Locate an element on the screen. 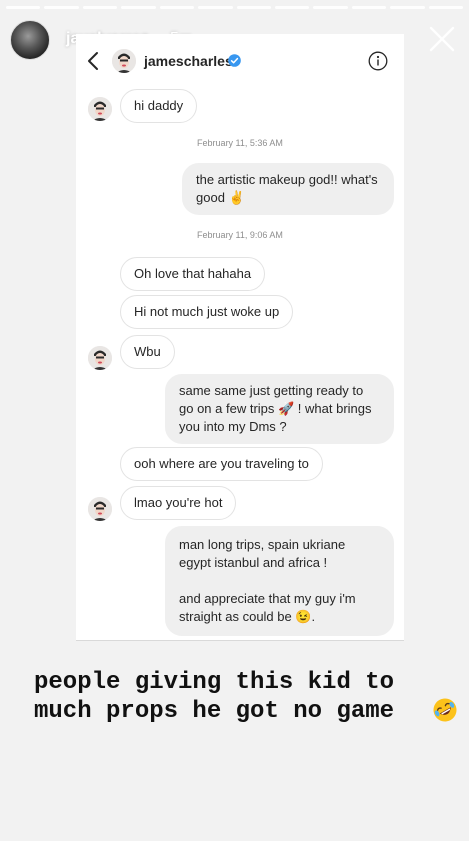  dm-header: jamescharles is located at coordinates (240, 60).